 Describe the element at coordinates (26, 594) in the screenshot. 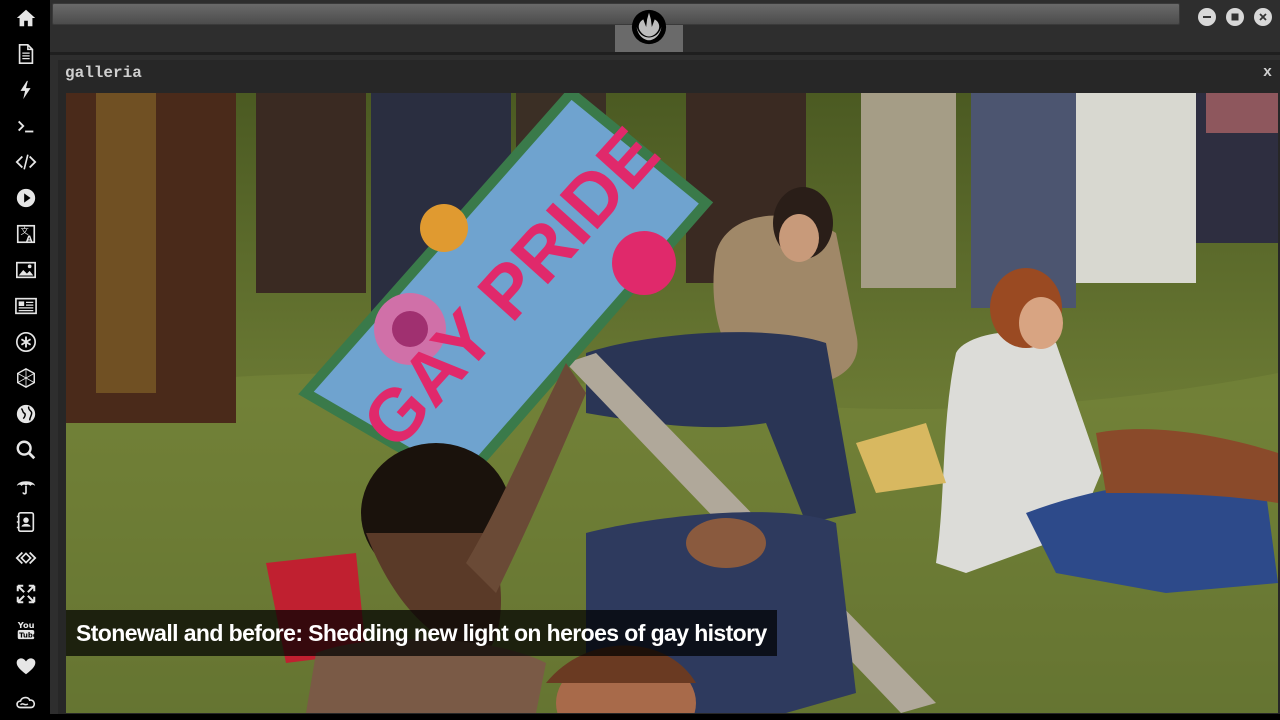

I see `fullscreen-icon` at that location.